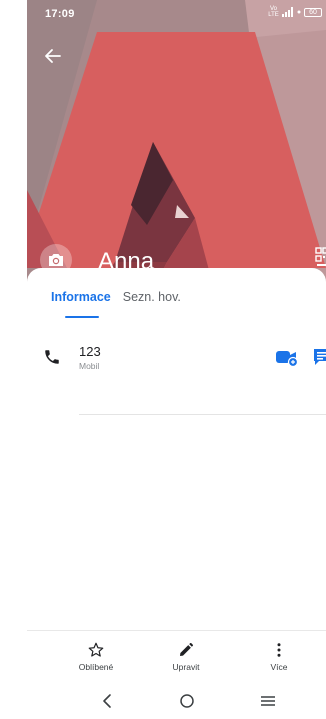 The height and width of the screenshot is (719, 326). What do you see at coordinates (287, 12) in the screenshot?
I see `signal-icon` at bounding box center [287, 12].